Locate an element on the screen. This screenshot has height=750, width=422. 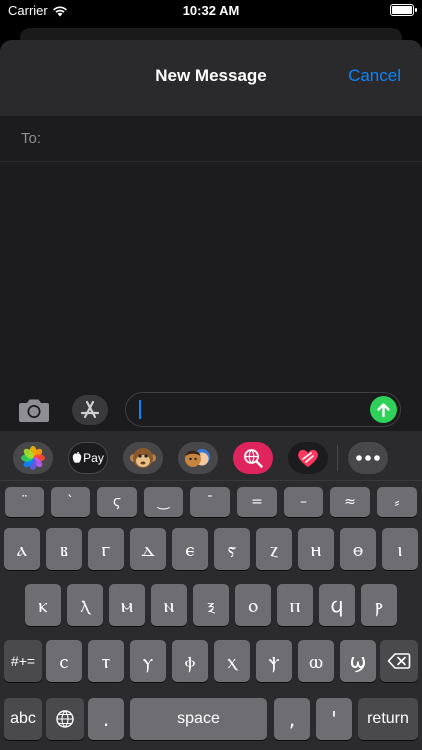
send-arrow-icon is located at coordinates (383, 409).